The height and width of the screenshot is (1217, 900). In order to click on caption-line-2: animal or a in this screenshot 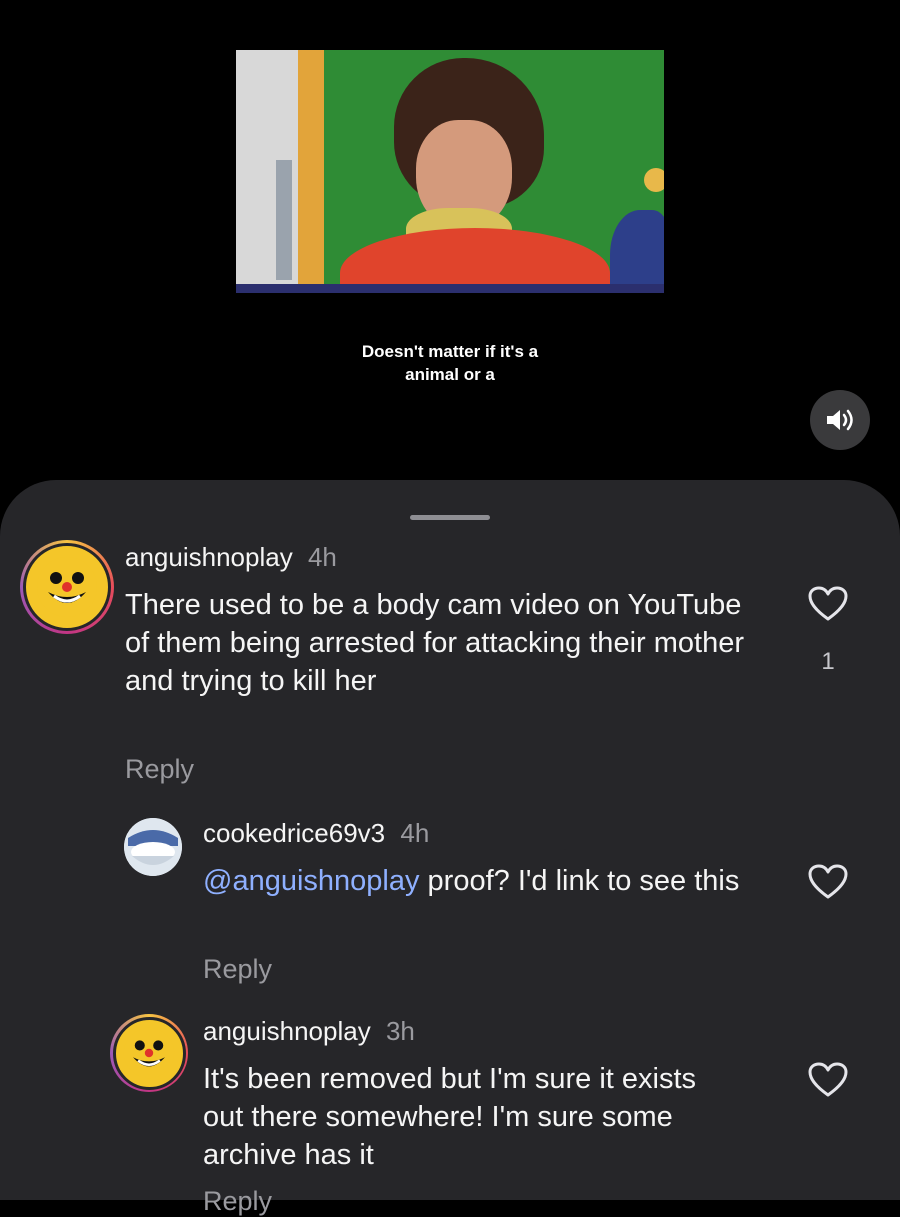, I will do `click(450, 374)`.